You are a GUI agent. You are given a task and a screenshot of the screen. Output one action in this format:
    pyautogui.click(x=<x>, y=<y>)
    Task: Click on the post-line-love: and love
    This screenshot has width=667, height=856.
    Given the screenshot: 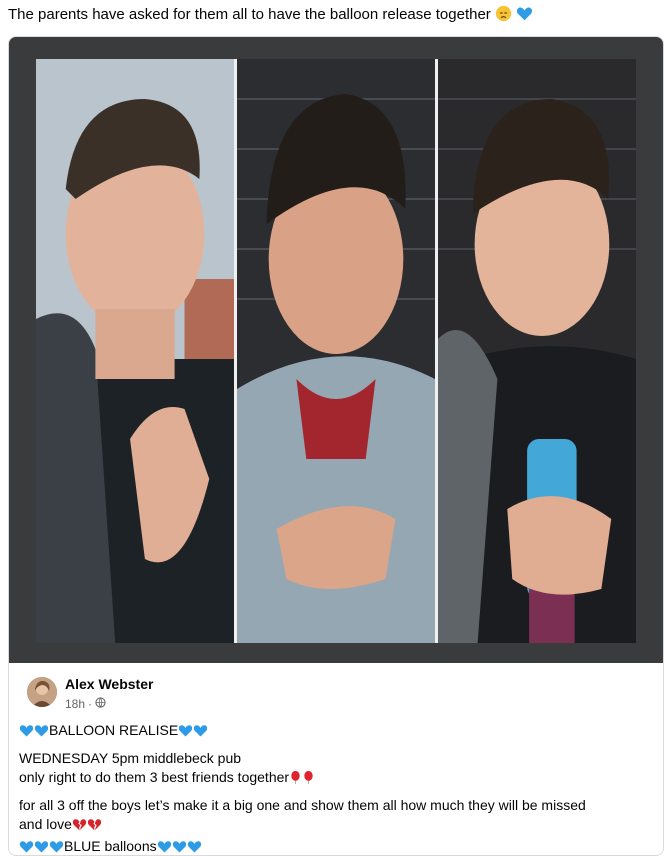 What is the action you would take?
    pyautogui.click(x=334, y=826)
    